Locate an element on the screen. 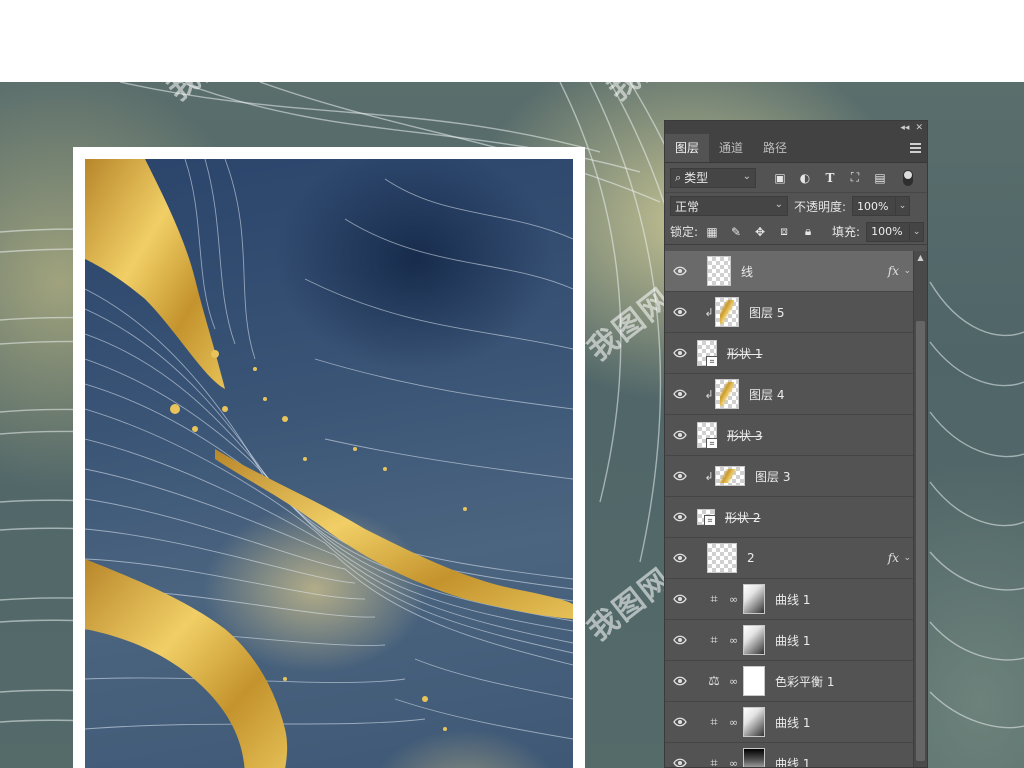  scroll-thumb is located at coordinates (920, 541).